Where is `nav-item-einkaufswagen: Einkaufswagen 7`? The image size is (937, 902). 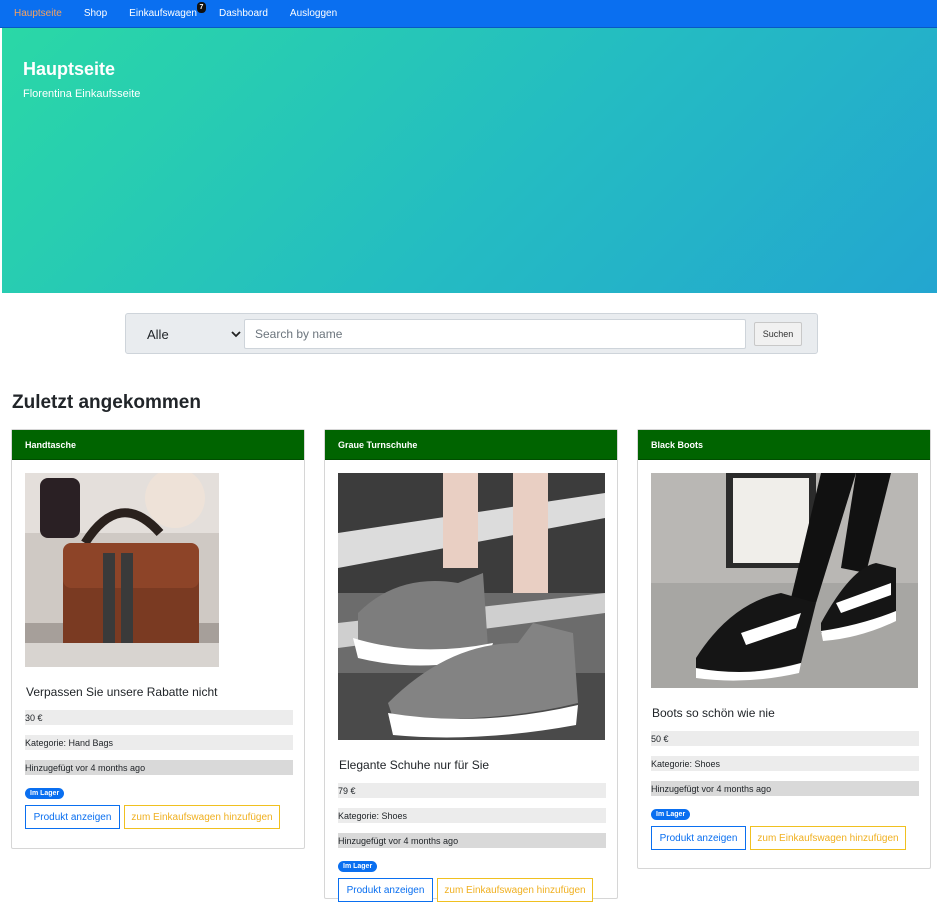
nav-item-einkaufswagen: Einkaufswagen 7 is located at coordinates (167, 10).